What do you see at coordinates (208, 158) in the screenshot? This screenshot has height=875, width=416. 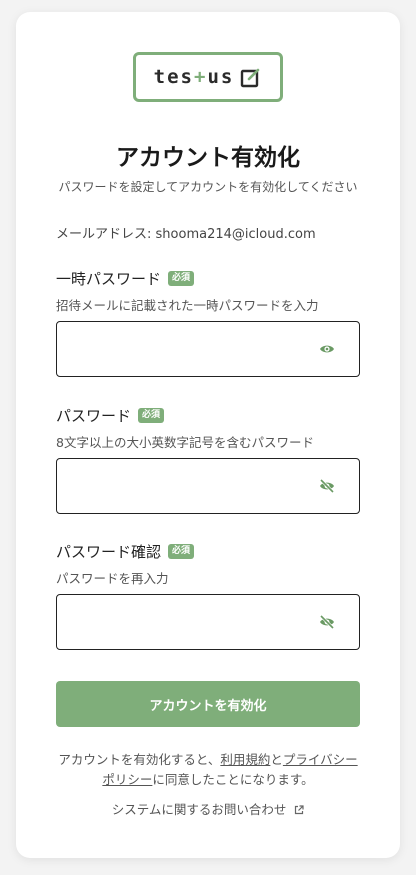 I see `page-title: アカウント有効化` at bounding box center [208, 158].